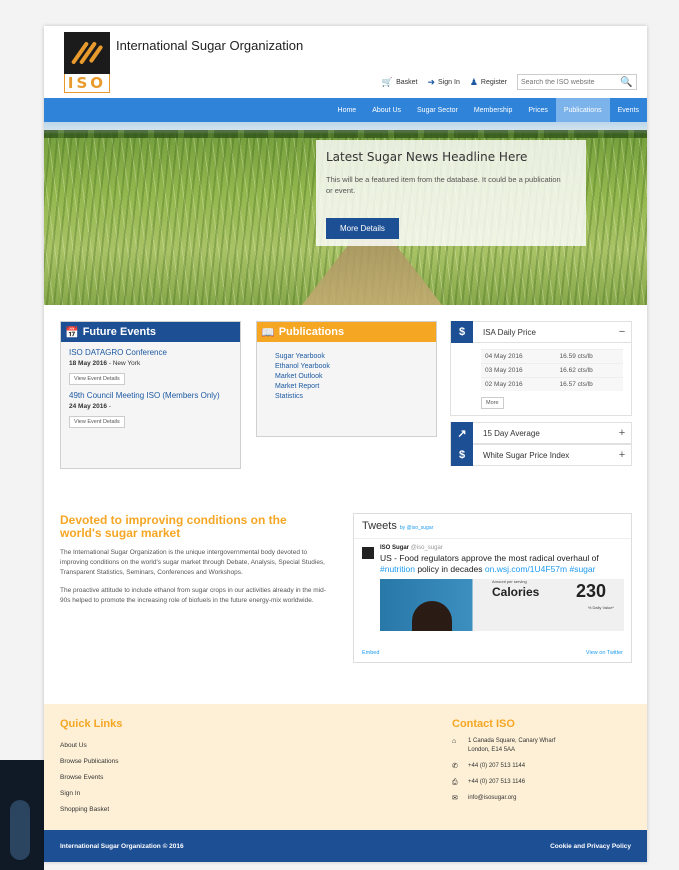 The width and height of the screenshot is (679, 870). I want to click on register-link: ♟ Register, so click(488, 82).